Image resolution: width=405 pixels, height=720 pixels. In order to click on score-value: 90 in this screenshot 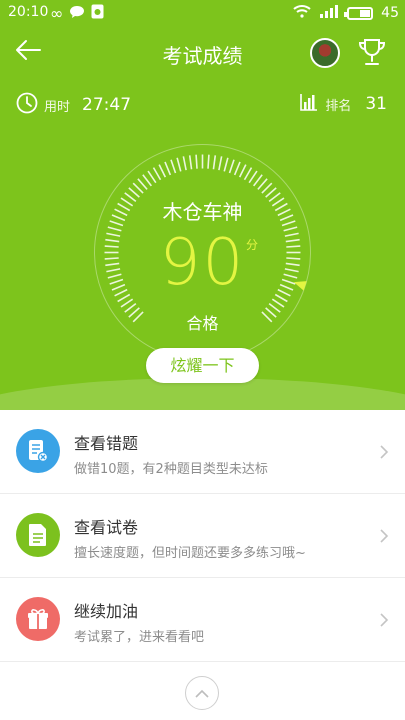, I will do `click(202, 263)`.